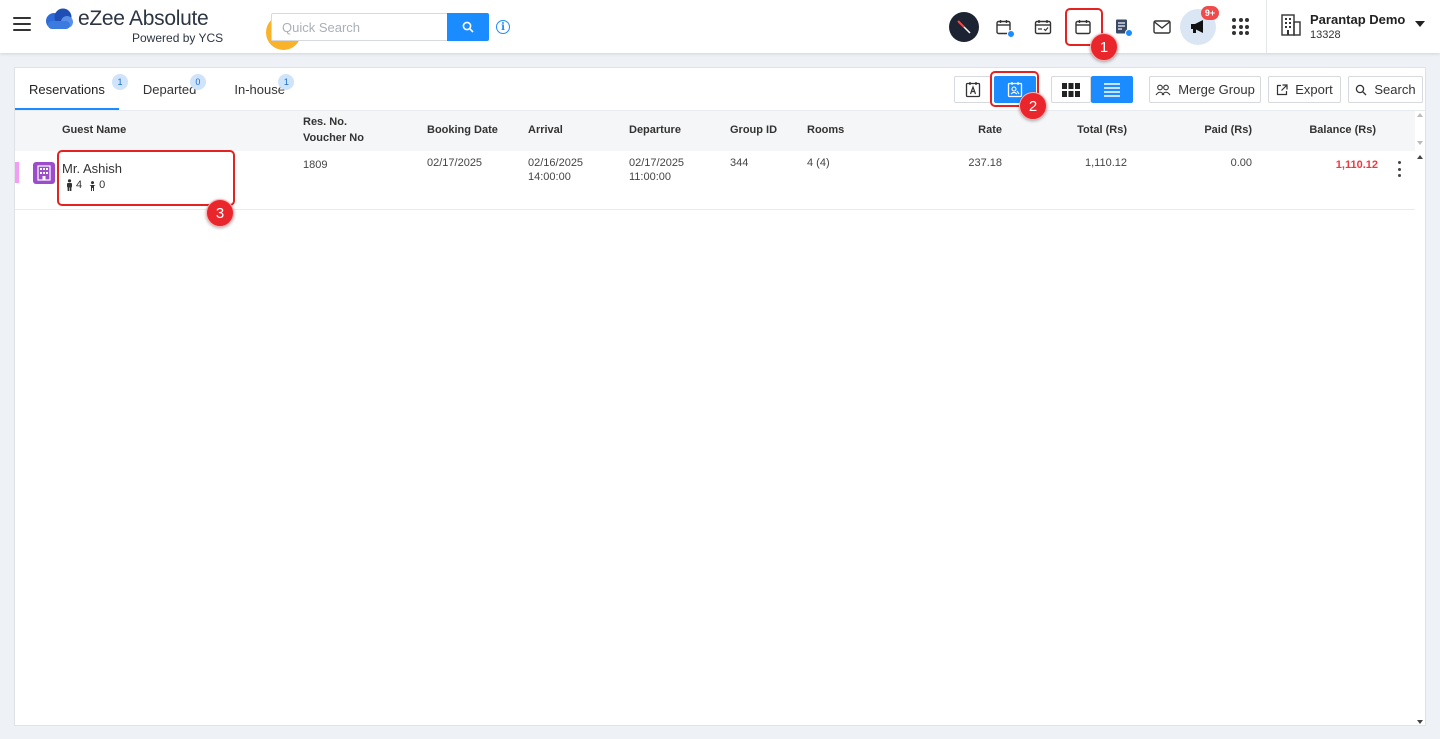  What do you see at coordinates (1104, 47) in the screenshot?
I see `step-marker-1: 1` at bounding box center [1104, 47].